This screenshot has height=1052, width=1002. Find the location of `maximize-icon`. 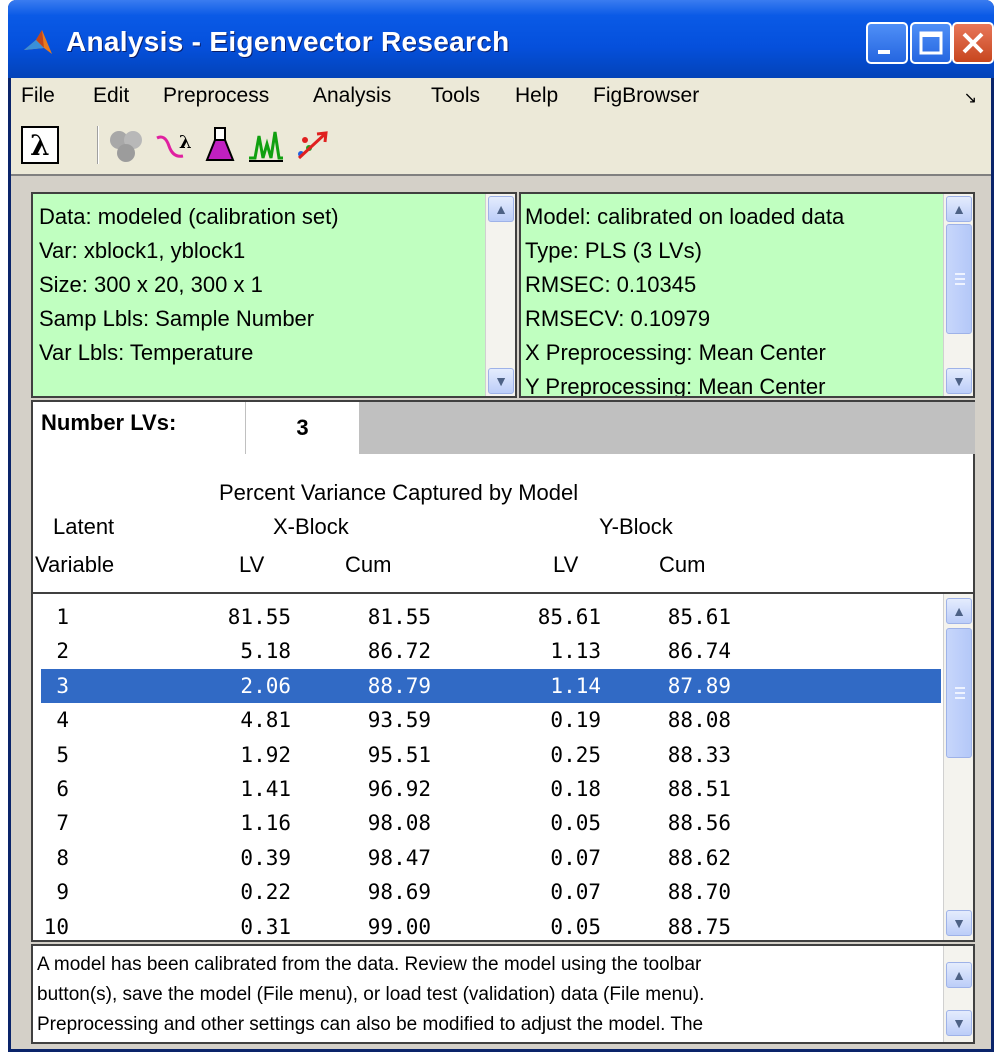

maximize-icon is located at coordinates (931, 43).